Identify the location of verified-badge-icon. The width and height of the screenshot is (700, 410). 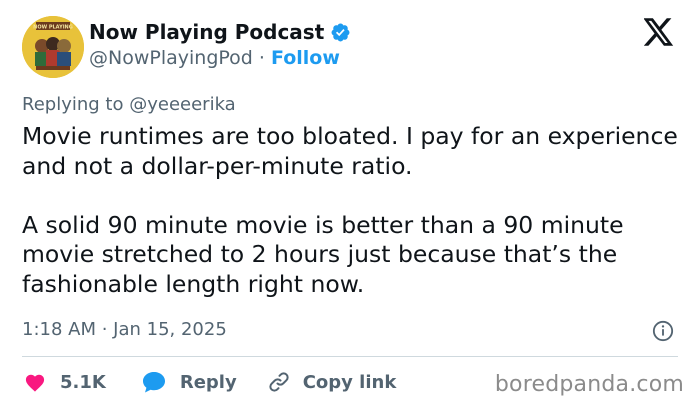
(340, 32).